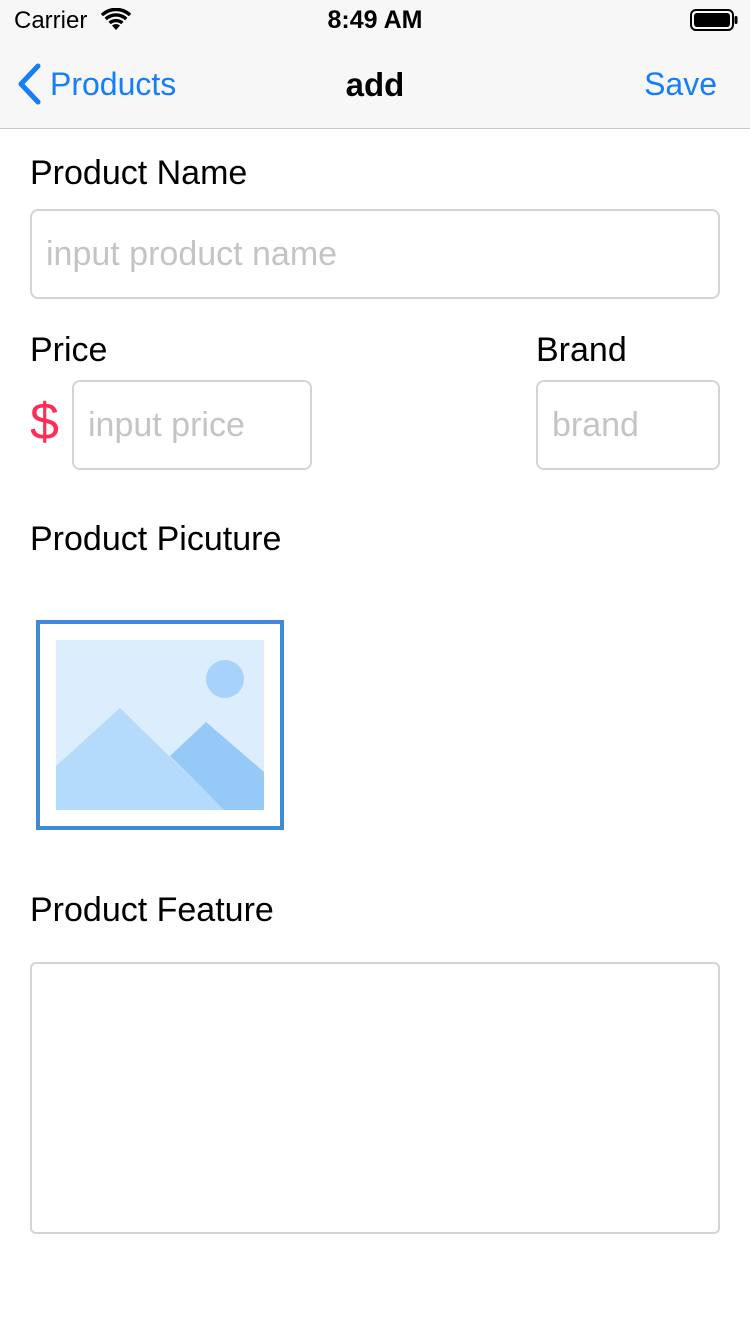  What do you see at coordinates (375, 254) in the screenshot?
I see `product-name-input` at bounding box center [375, 254].